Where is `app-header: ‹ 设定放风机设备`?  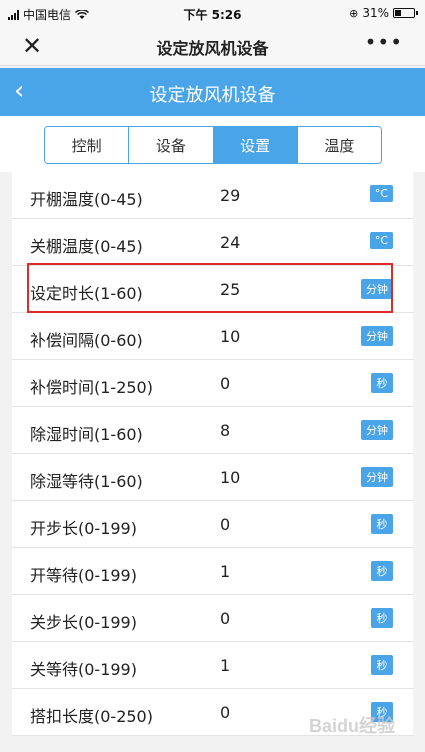 app-header: ‹ 设定放风机设备 is located at coordinates (212, 92).